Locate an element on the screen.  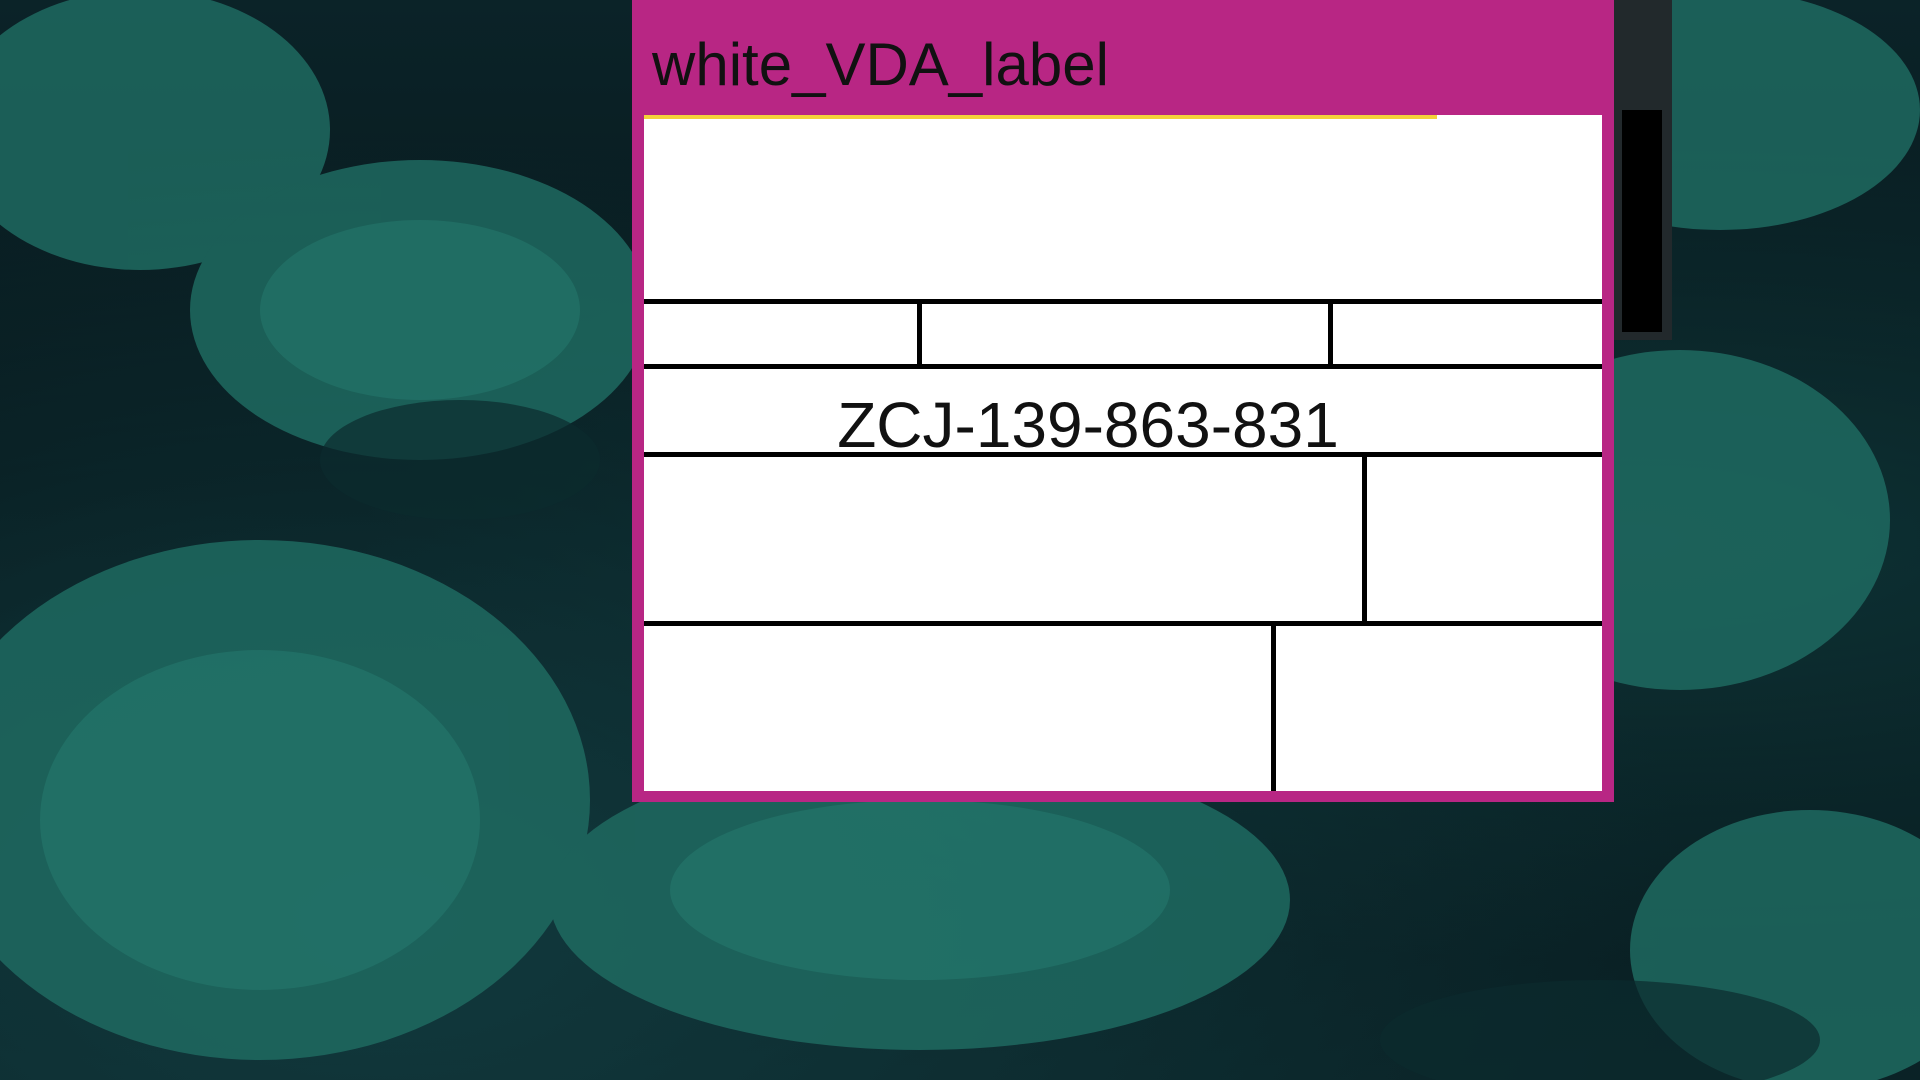
label-divider is located at coordinates (1123, 366).